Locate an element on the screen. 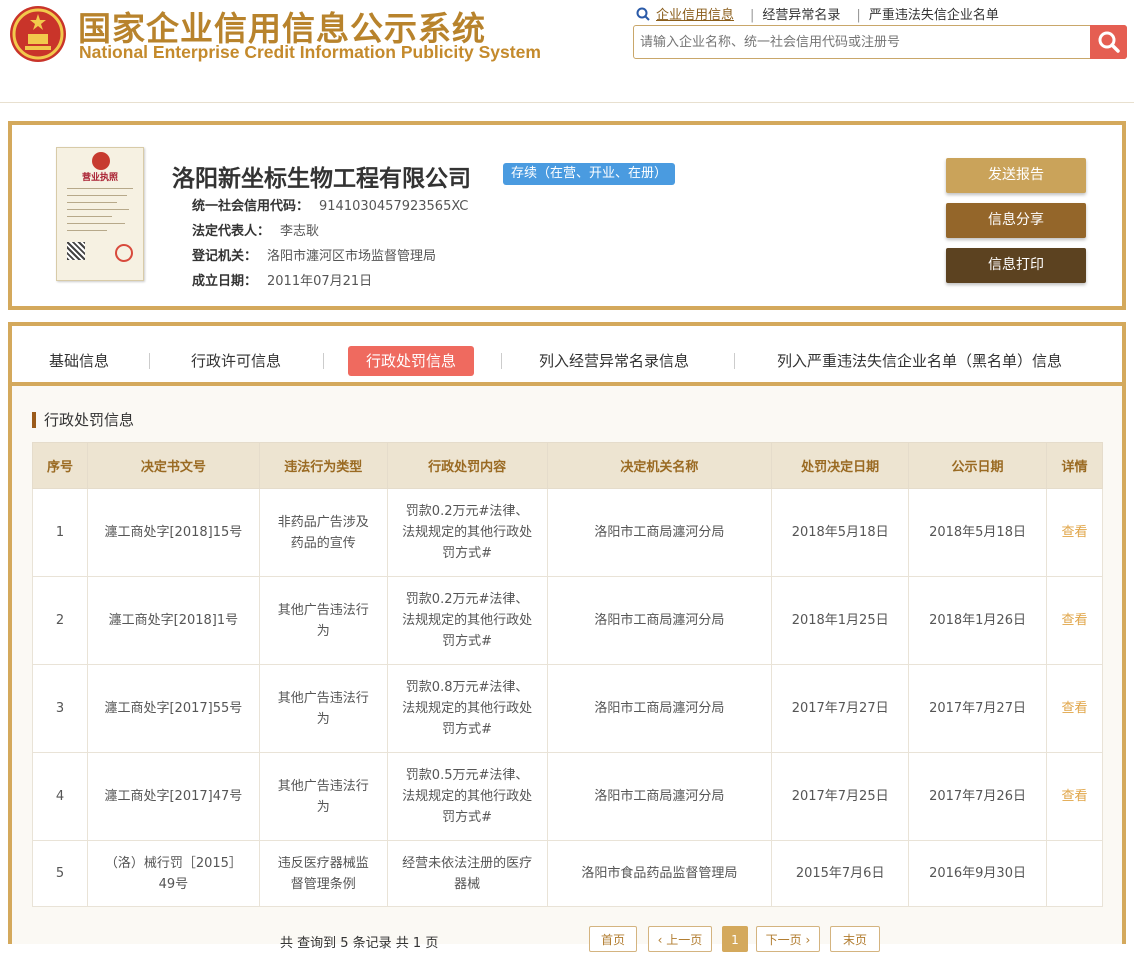  search-button is located at coordinates (1108, 42).